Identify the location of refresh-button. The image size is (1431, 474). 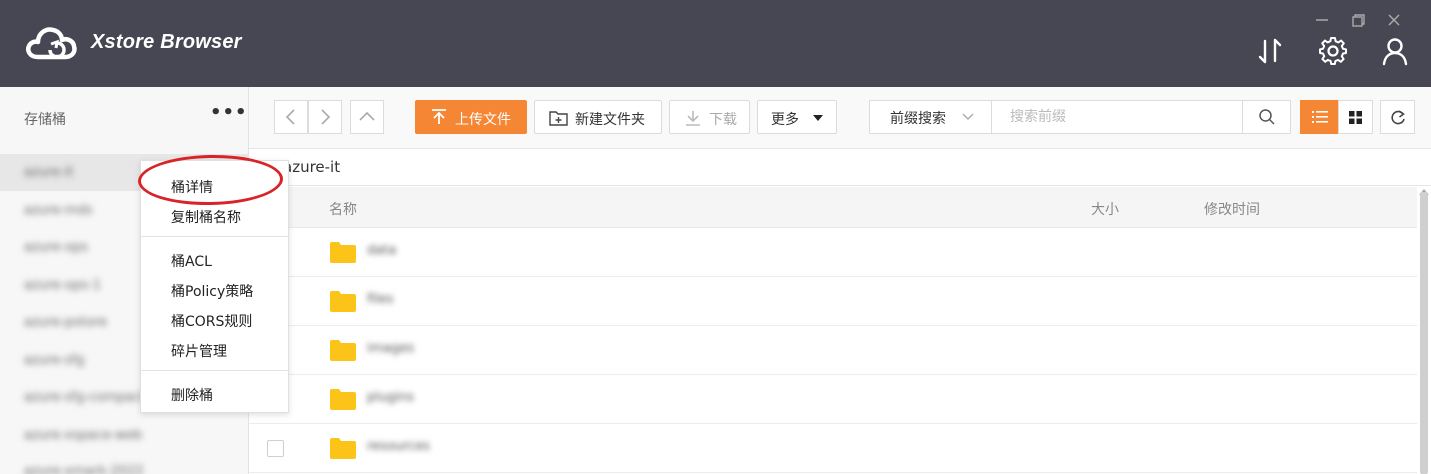
(1397, 117).